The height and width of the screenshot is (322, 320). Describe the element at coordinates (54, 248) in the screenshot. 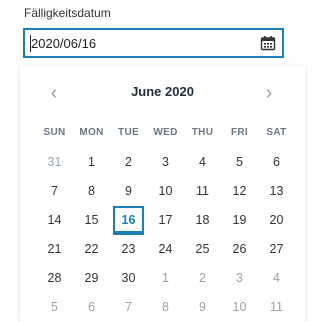

I see `day-cell: 21` at that location.